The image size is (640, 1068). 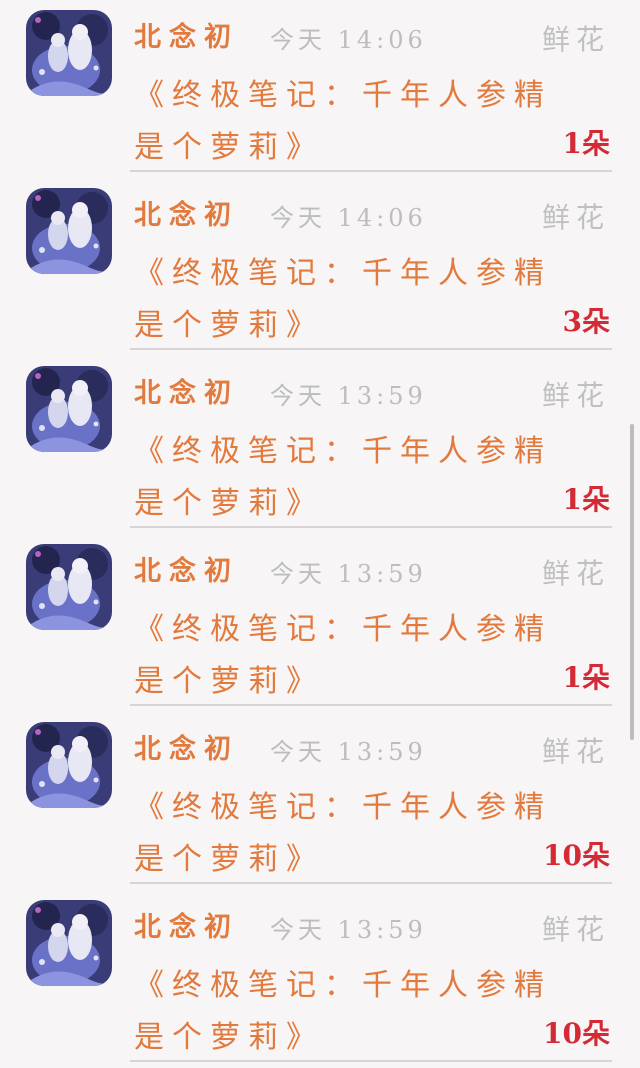 What do you see at coordinates (586, 321) in the screenshot?
I see `gift-count: 3朵` at bounding box center [586, 321].